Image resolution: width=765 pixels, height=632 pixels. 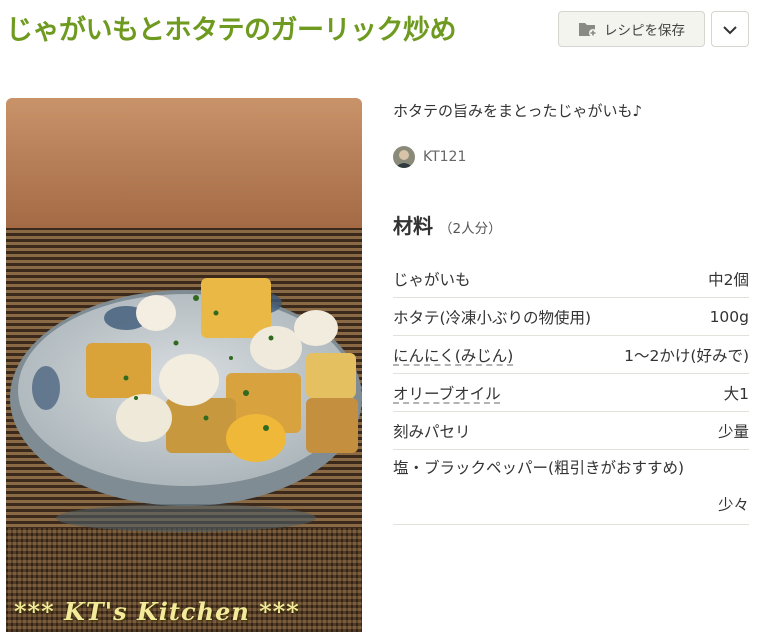 What do you see at coordinates (733, 431) in the screenshot?
I see `ingredient-quantity: 少量` at bounding box center [733, 431].